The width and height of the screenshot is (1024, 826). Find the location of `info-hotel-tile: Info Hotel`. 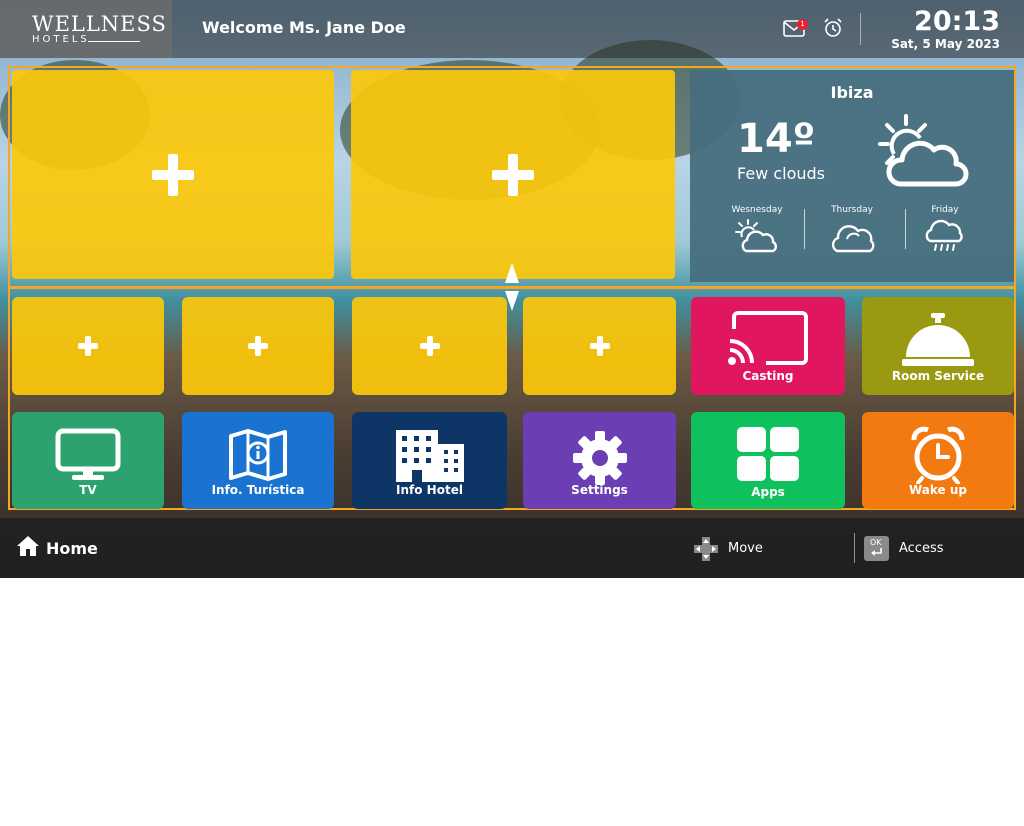

info-hotel-tile: Info Hotel is located at coordinates (429, 460).